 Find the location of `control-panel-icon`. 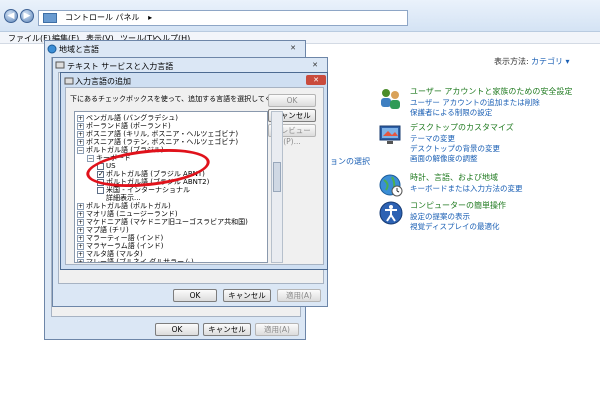

control-panel-icon is located at coordinates (50, 18).